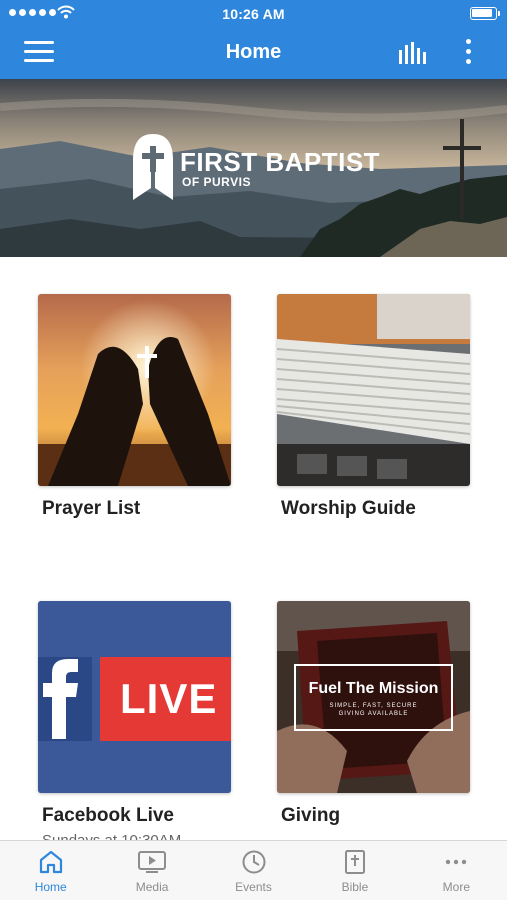  I want to click on tile-facebook-live: LIVE Facebook Live Sundays at 10:30AM, so click(134, 725).